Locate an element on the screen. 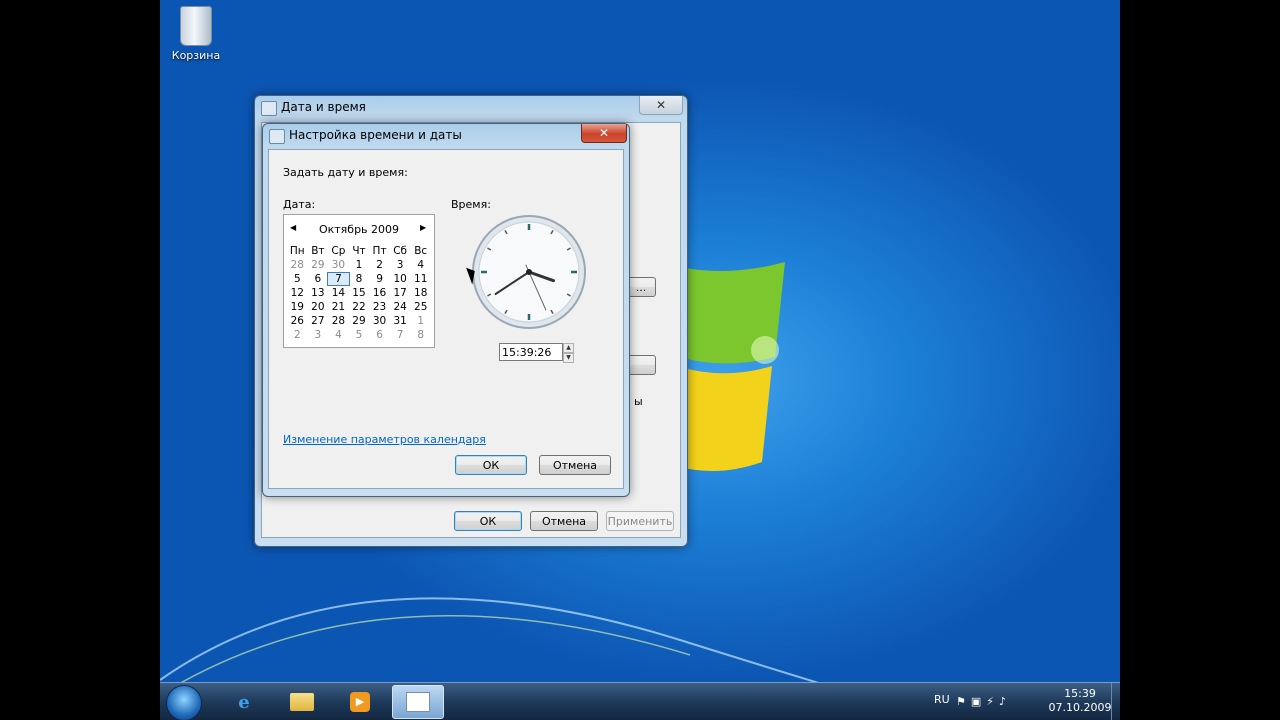  taskbar: e ▶ RU ⚑▣⚡♪ 15:39 07.10.2009 is located at coordinates (640, 701).